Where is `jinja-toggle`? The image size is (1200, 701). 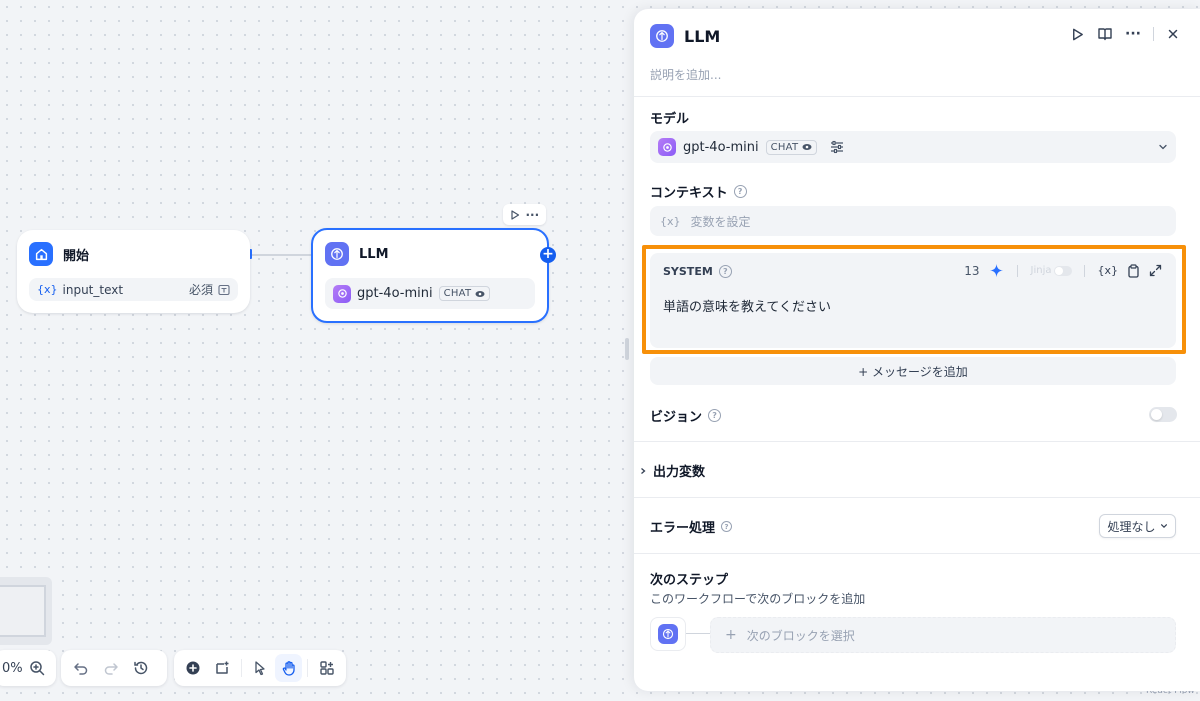 jinja-toggle is located at coordinates (1063, 270).